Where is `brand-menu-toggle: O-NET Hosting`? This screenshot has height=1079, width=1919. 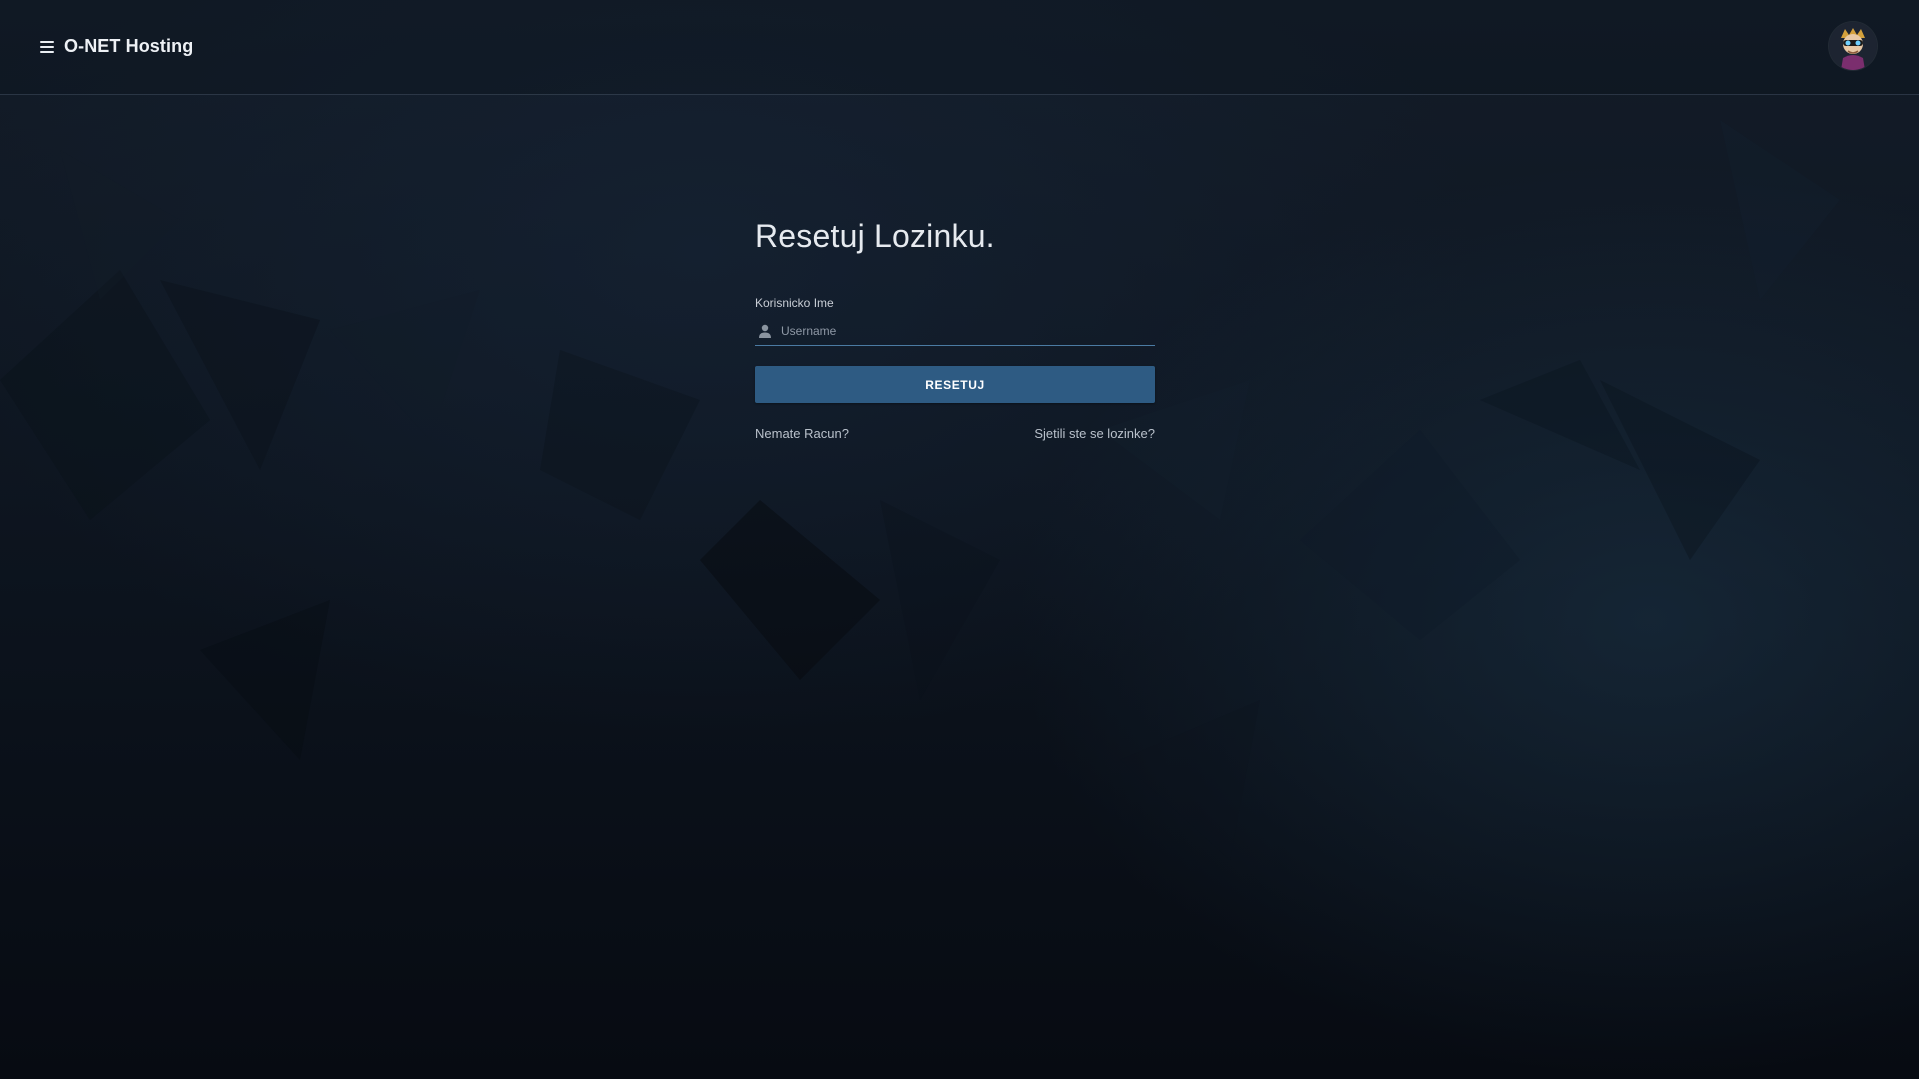 brand-menu-toggle: O-NET Hosting is located at coordinates (116, 46).